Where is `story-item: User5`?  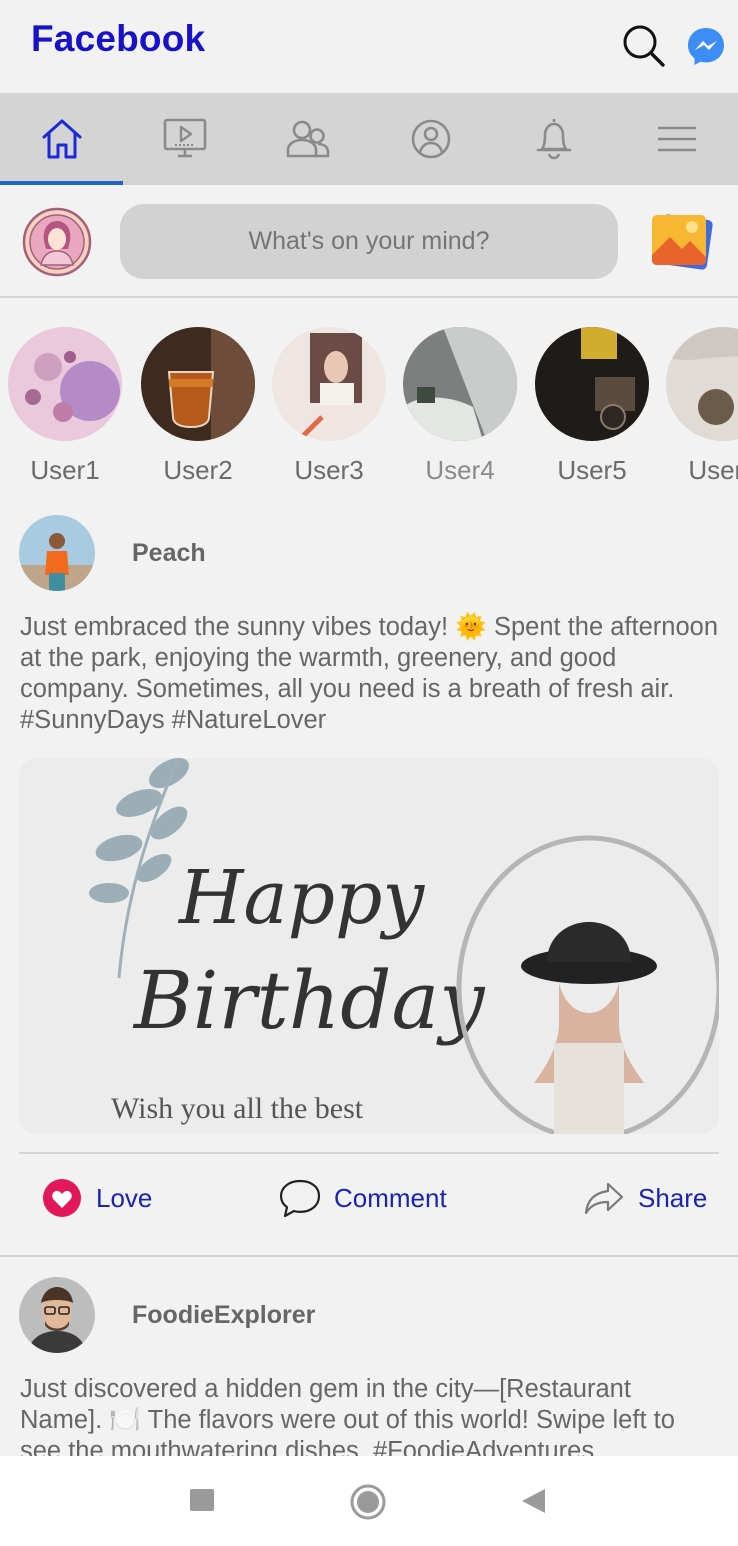
story-item: User5 is located at coordinates (592, 406).